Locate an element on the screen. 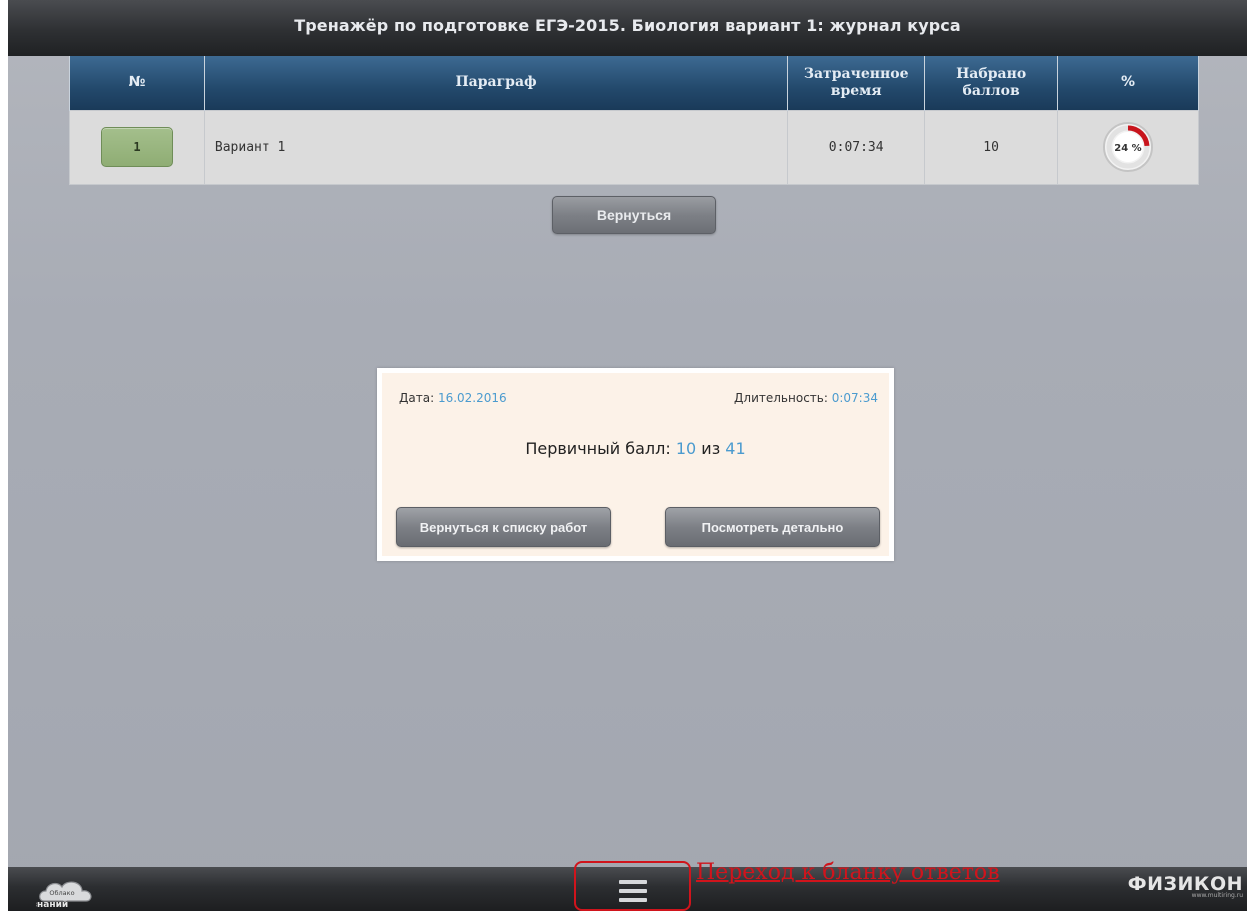  column-header-score: Набрано баллов is located at coordinates (991, 83).